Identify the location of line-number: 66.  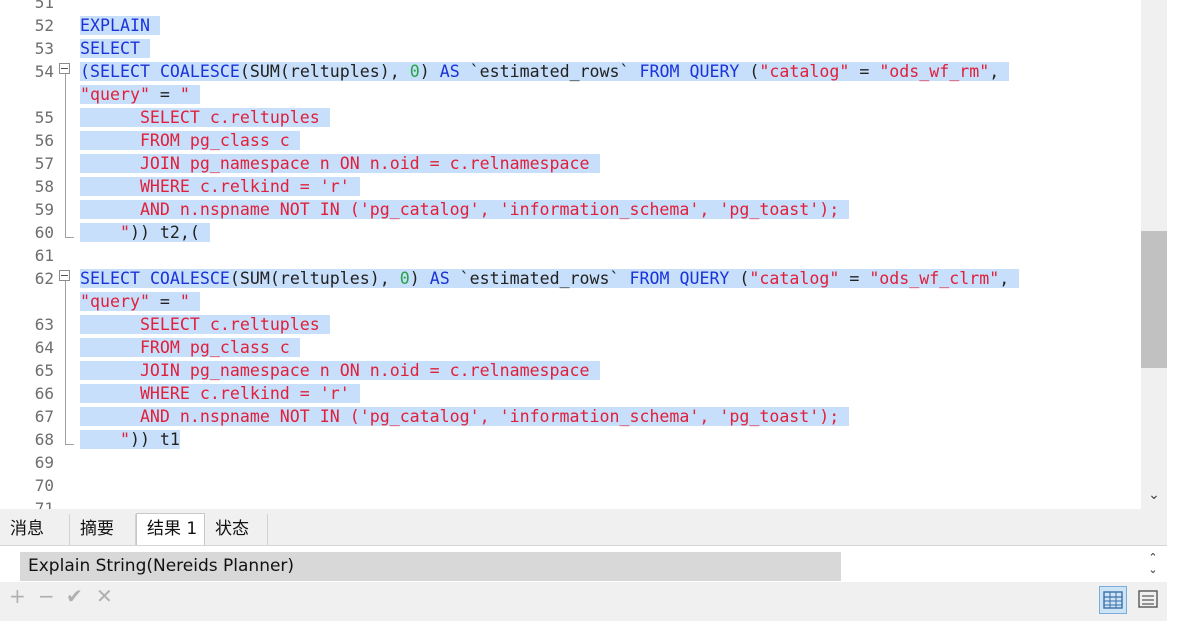
(44, 393).